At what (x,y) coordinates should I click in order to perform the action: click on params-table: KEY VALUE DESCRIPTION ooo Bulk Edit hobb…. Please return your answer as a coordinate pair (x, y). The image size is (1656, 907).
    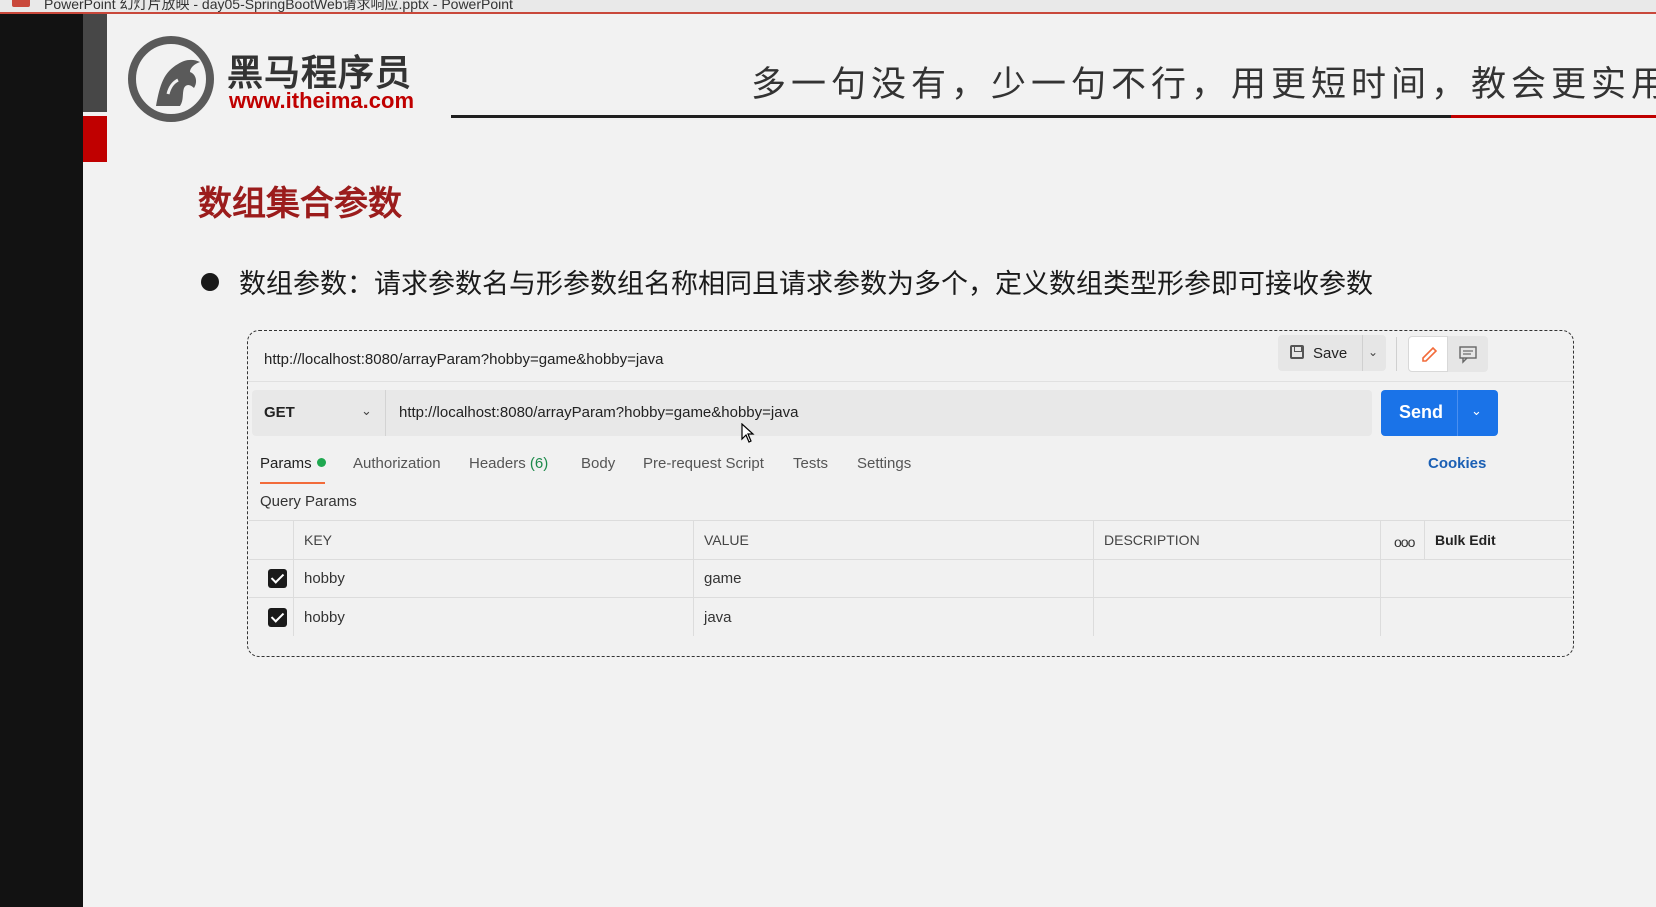
    Looking at the image, I should click on (910, 579).